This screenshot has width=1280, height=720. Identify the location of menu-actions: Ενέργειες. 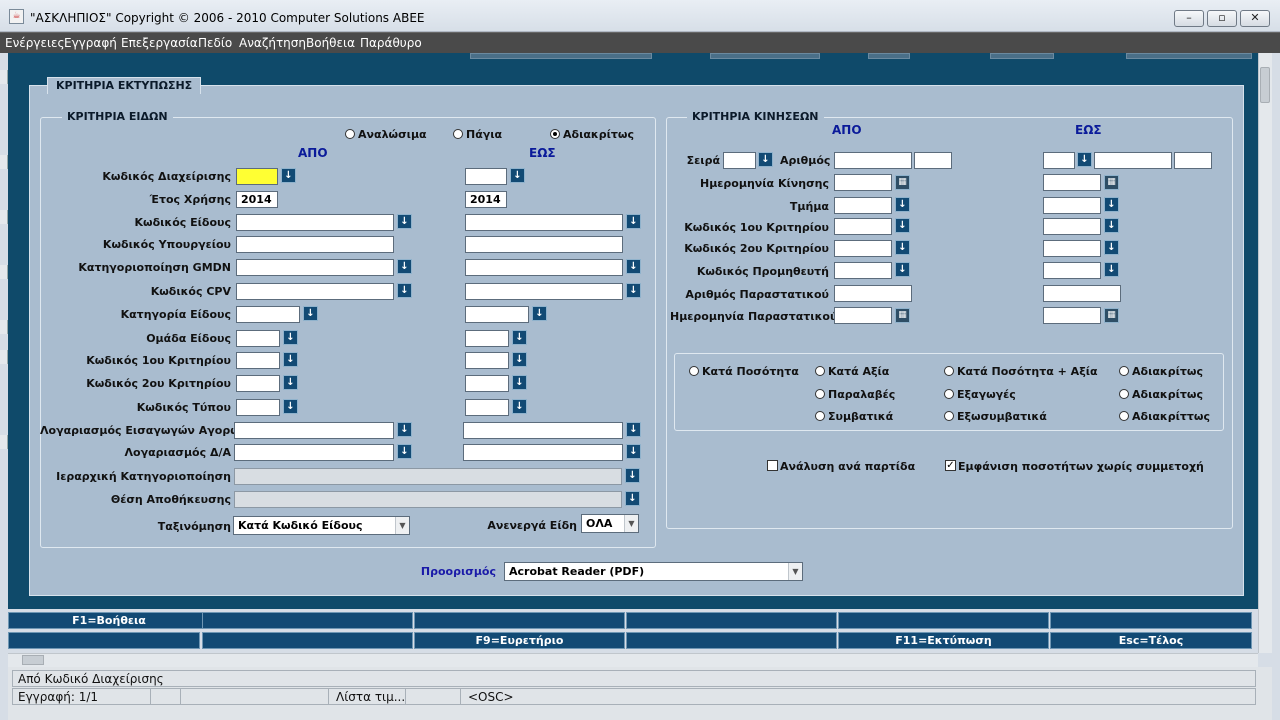
(35, 43).